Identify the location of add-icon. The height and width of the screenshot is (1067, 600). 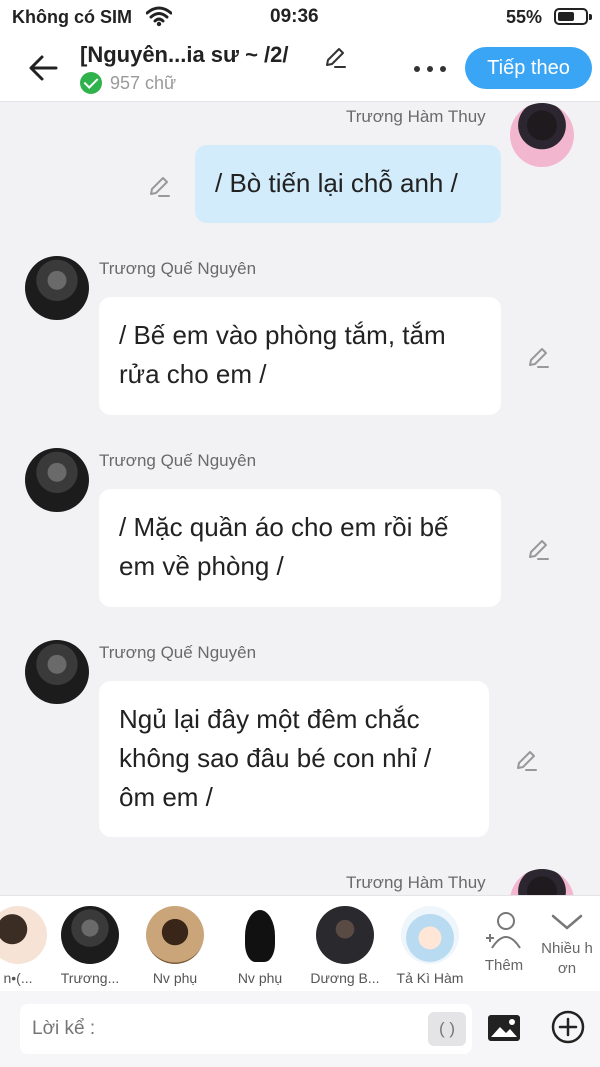
(568, 1027).